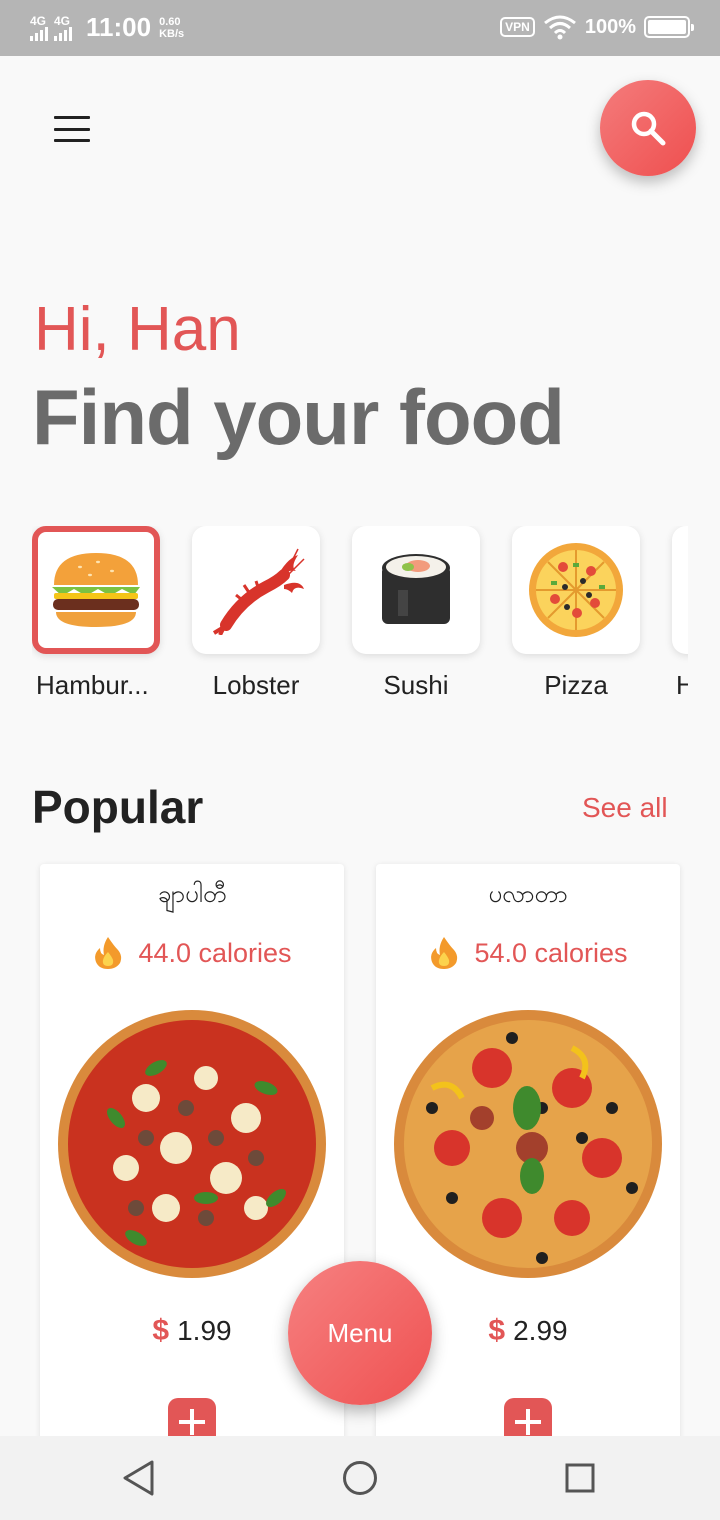 The height and width of the screenshot is (1520, 720). I want to click on search-icon, so click(648, 128).